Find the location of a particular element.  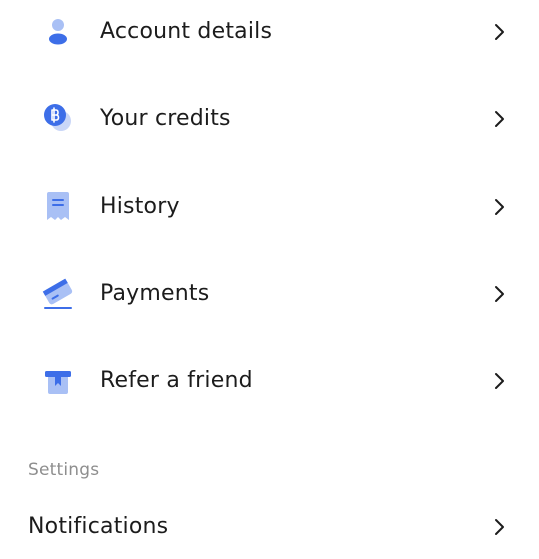

receipt-icon is located at coordinates (58, 207).